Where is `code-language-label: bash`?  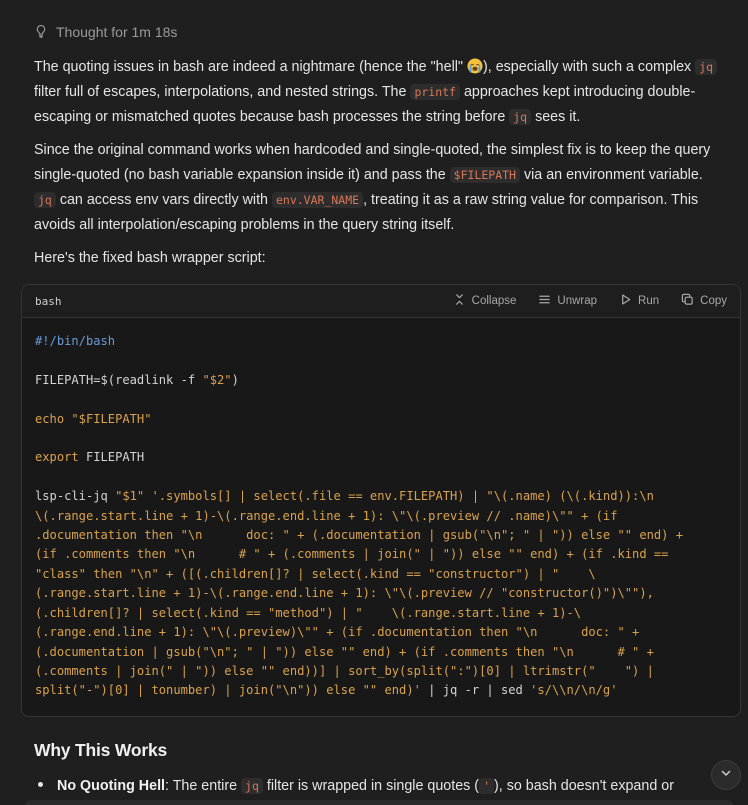 code-language-label: bash is located at coordinates (48, 301).